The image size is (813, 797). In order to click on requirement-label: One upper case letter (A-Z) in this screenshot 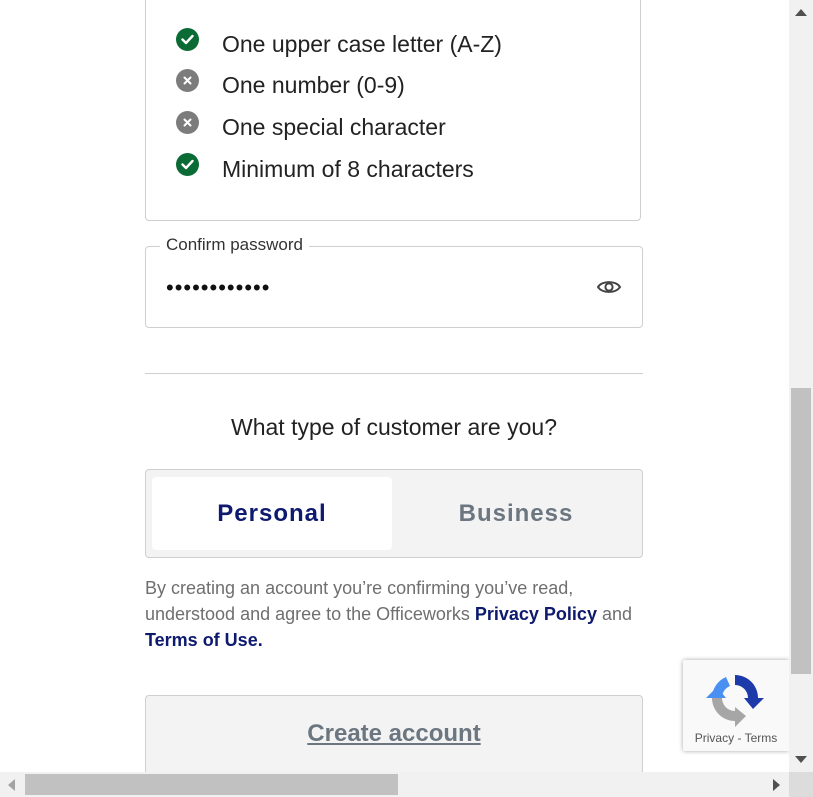, I will do `click(362, 44)`.